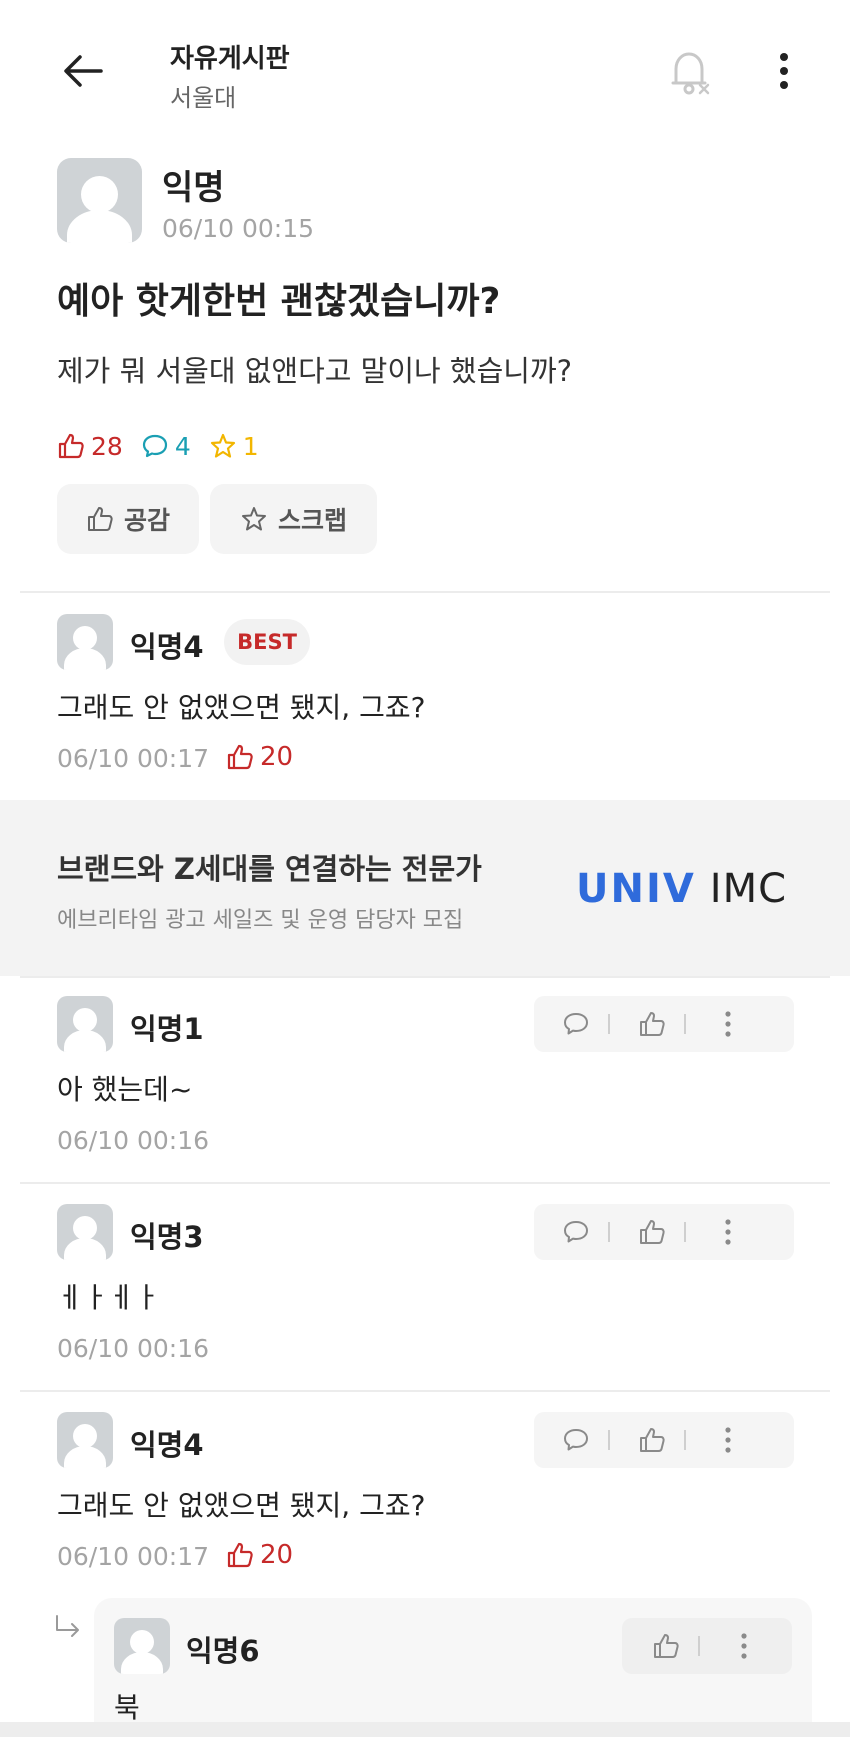  I want to click on ad-subtitle: 에브리타임 광고 세일즈 및 운영 담당자 모집, so click(260, 920).